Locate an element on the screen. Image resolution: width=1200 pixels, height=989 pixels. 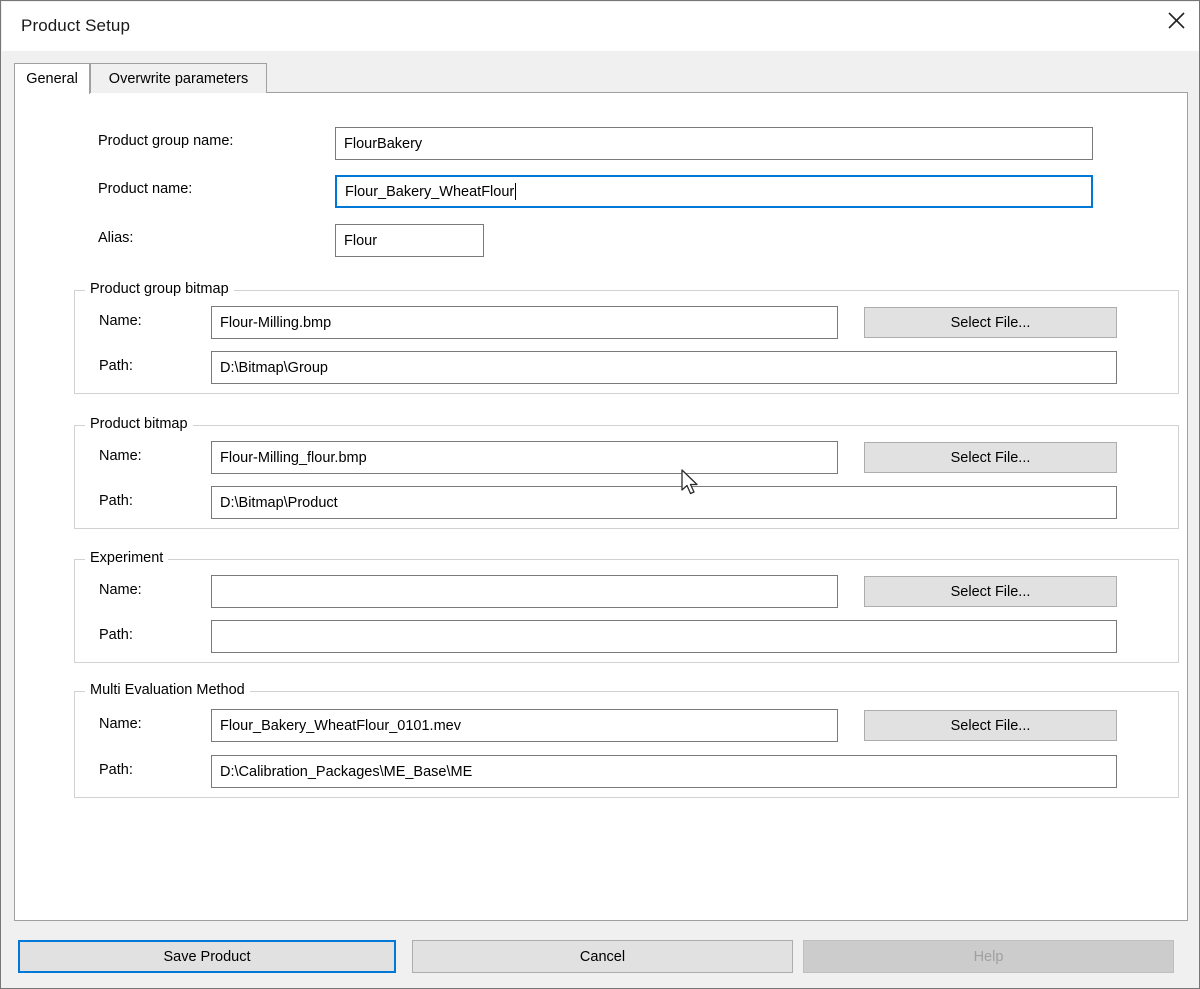
group3-name-input: Flour_Bakery_WheatFlour_0101.mev is located at coordinates (524, 725).